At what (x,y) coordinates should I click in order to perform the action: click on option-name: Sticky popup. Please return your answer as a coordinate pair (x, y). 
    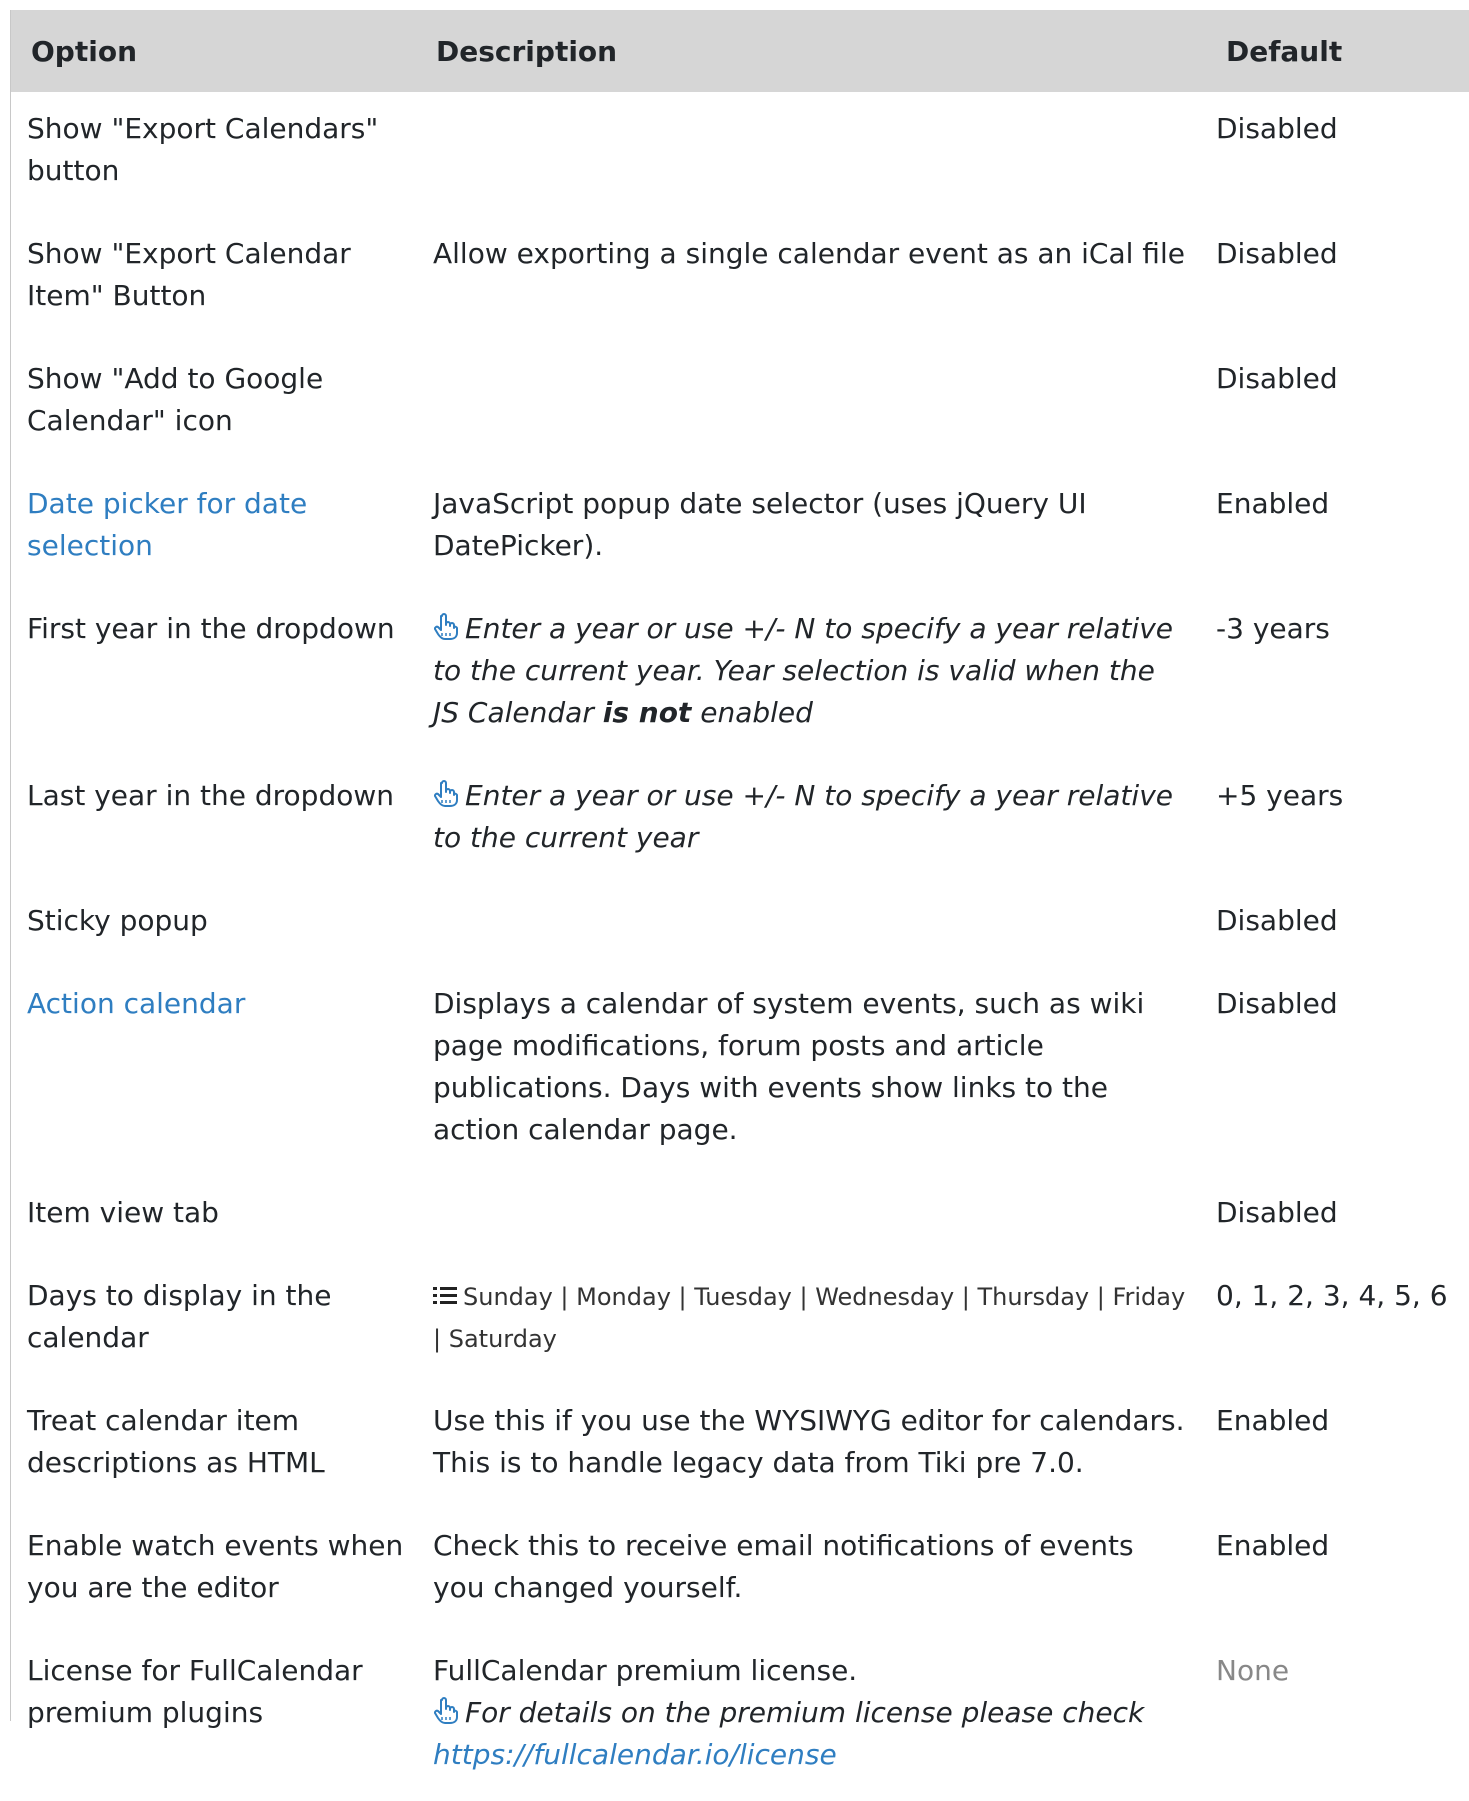
    Looking at the image, I should click on (117, 920).